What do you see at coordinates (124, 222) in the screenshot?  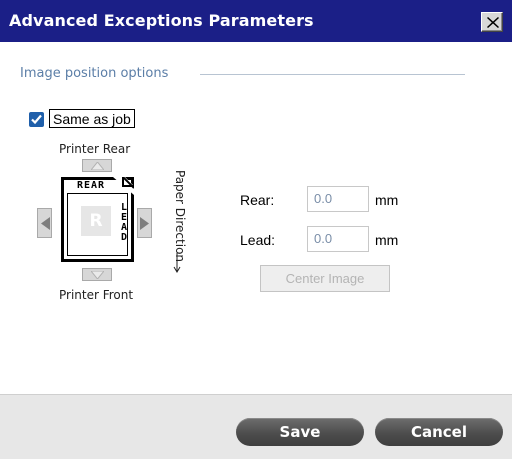 I see `lead-edge-label: LEAD` at bounding box center [124, 222].